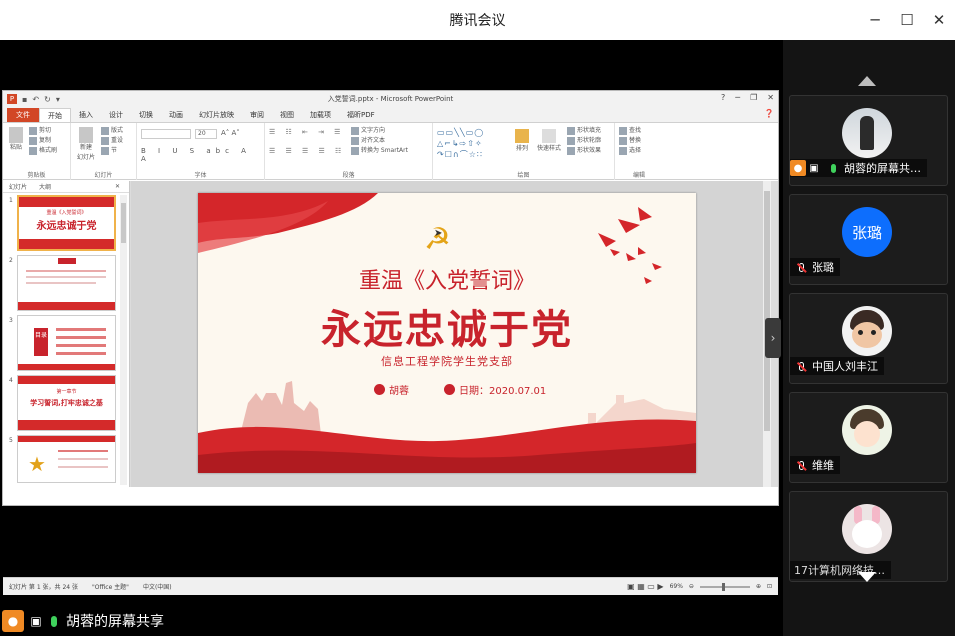  I want to click on slide-counter: 幻灯片 第 1 张，共 24 张, so click(43, 587).